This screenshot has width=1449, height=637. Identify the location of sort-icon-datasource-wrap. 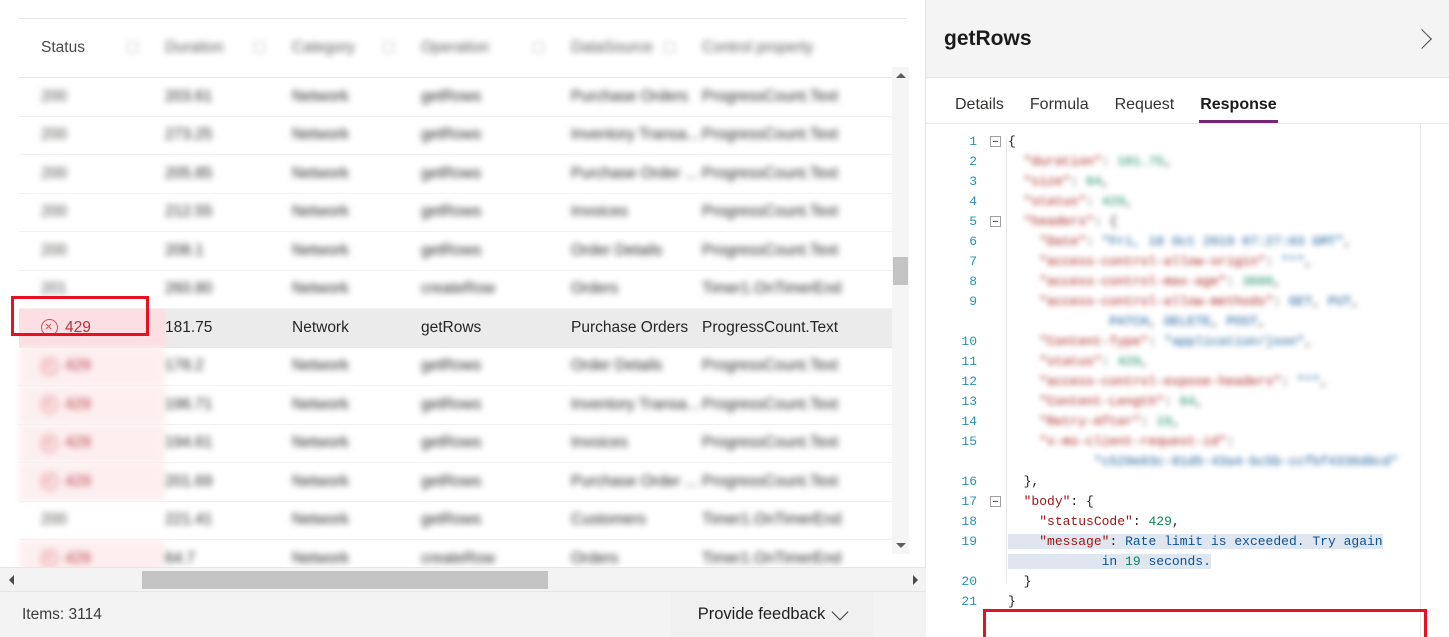
(683, 48).